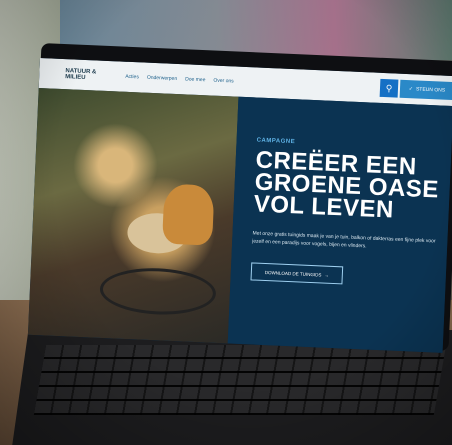  What do you see at coordinates (157, 291) in the screenshot?
I see `chair-figure` at bounding box center [157, 291].